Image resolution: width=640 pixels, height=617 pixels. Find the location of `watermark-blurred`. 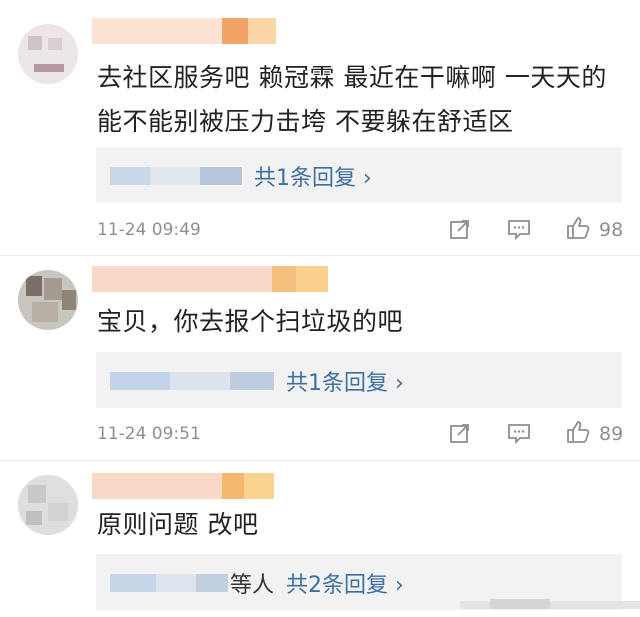

watermark-blurred is located at coordinates (550, 604).